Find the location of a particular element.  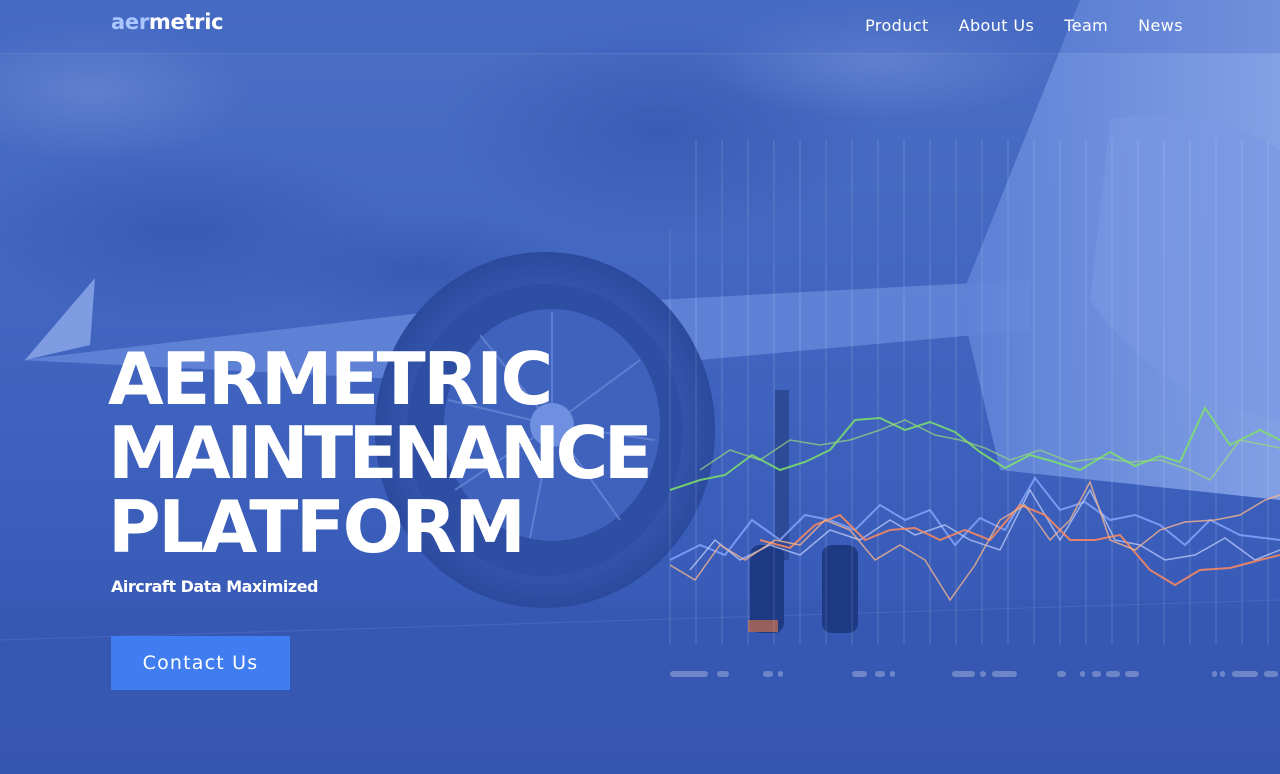

nav-link-about-us: About Us is located at coordinates (997, 25).